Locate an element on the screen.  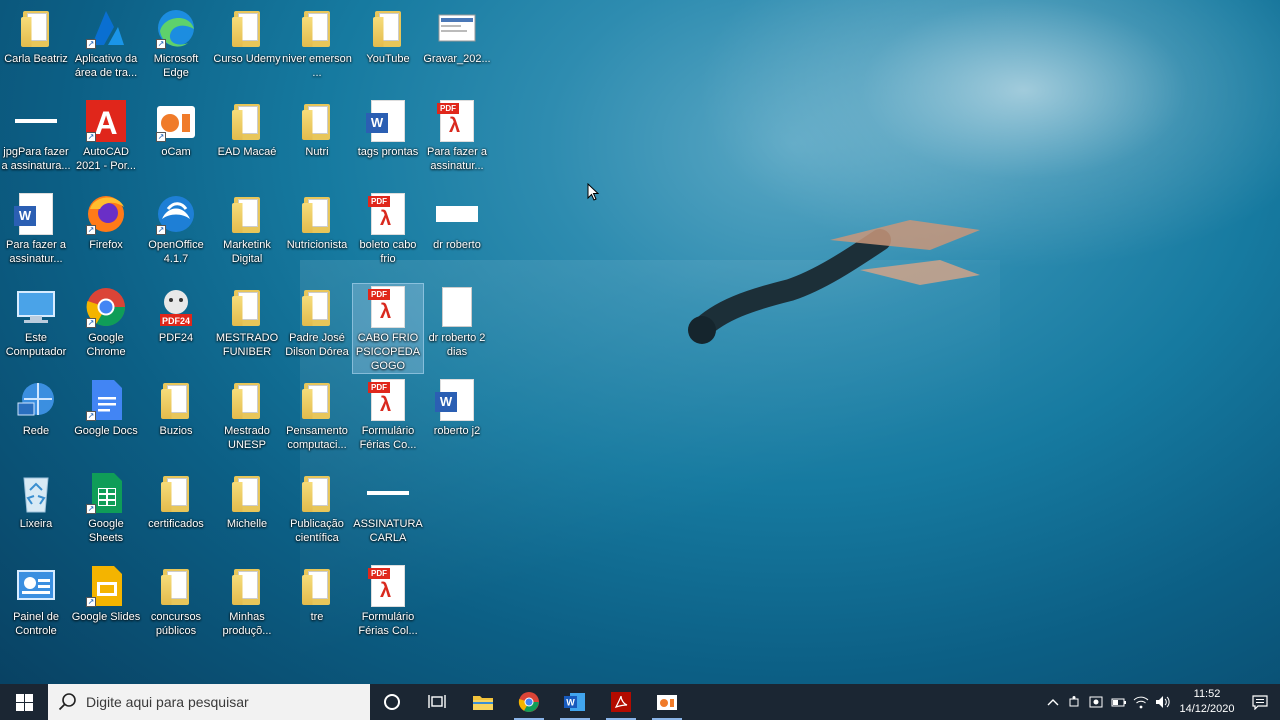
desktop-icon-bar: ASSINATURA CARLA is located at coordinates (388, 507).